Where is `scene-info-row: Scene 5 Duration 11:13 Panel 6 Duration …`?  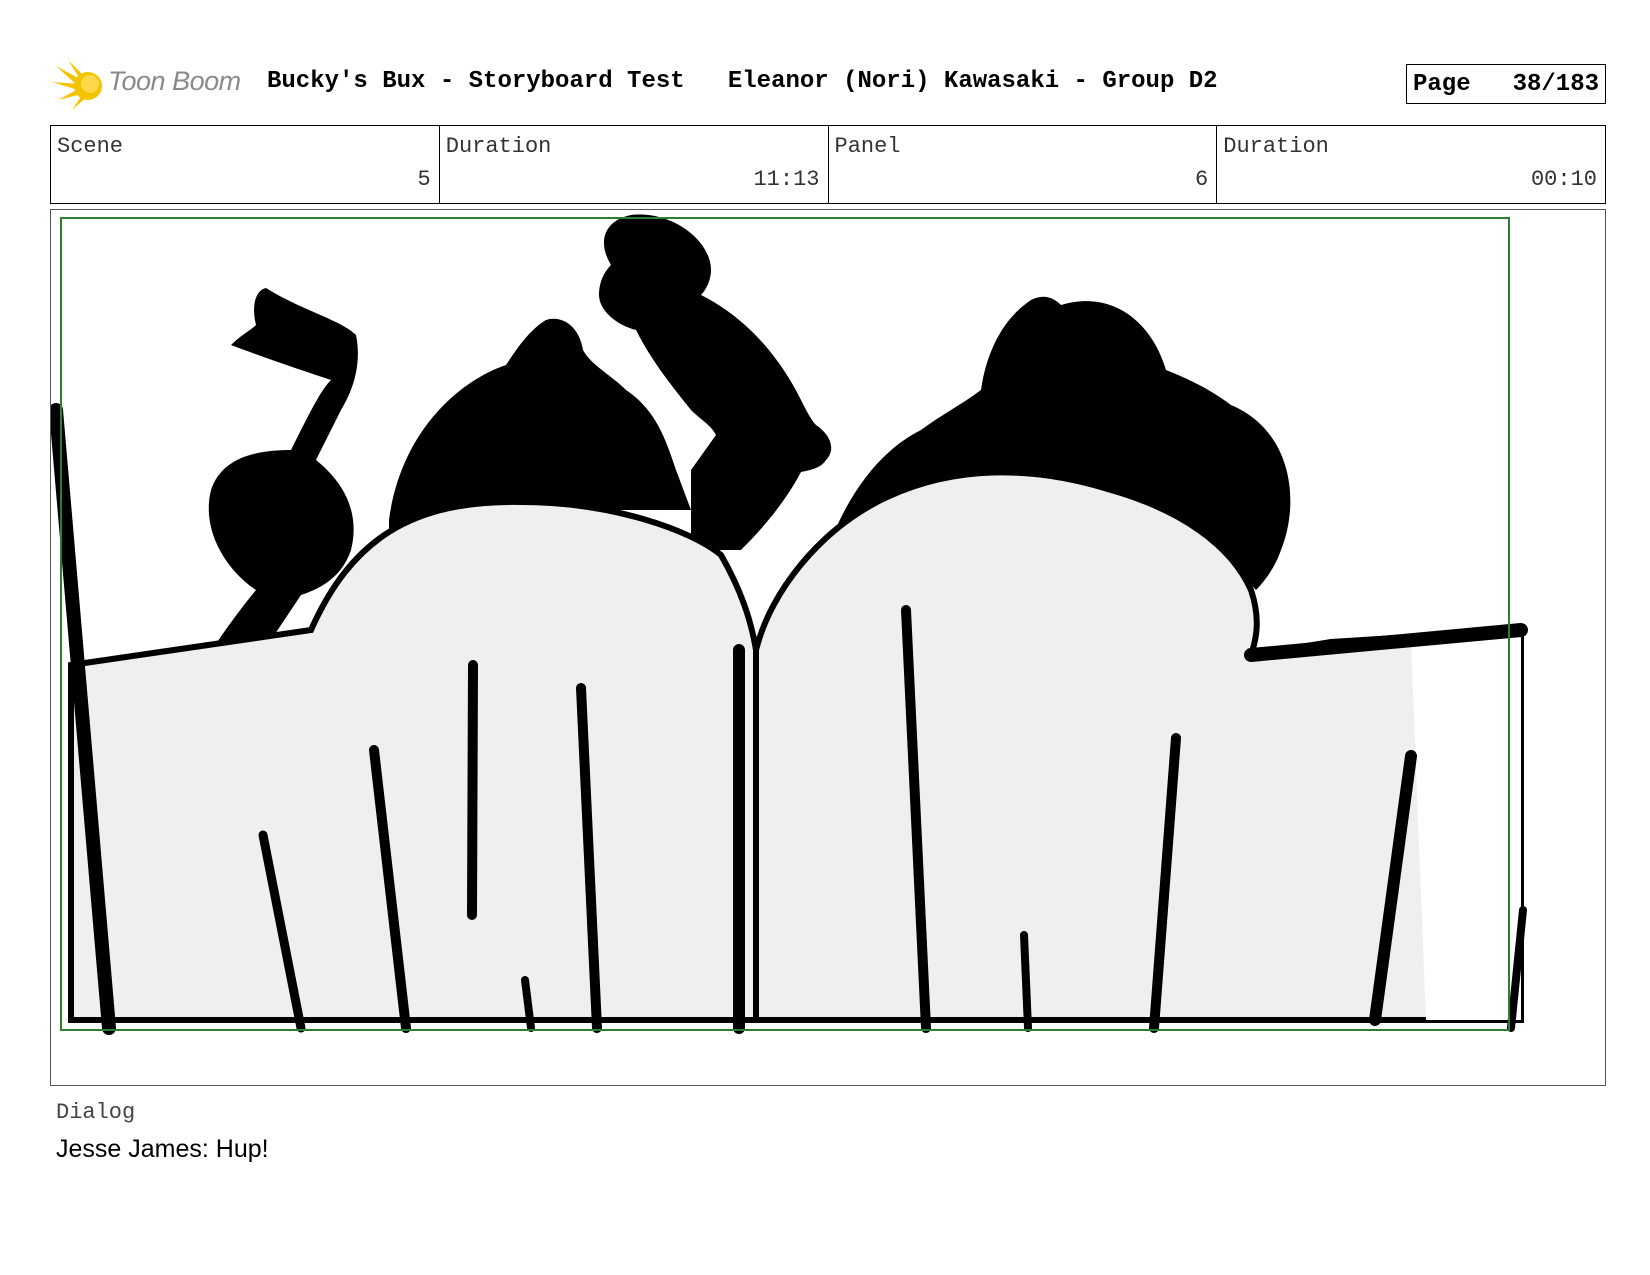
scene-info-row: Scene 5 Duration 11:13 Panel 6 Duration … is located at coordinates (828, 164).